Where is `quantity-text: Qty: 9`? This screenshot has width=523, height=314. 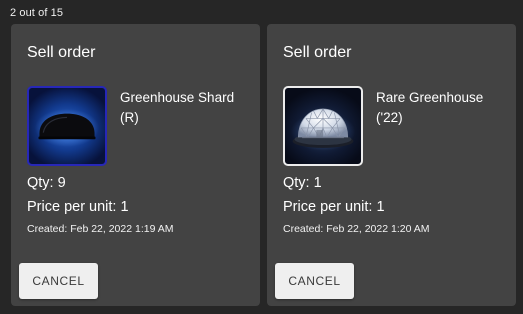
quantity-text: Qty: 9 is located at coordinates (46, 183).